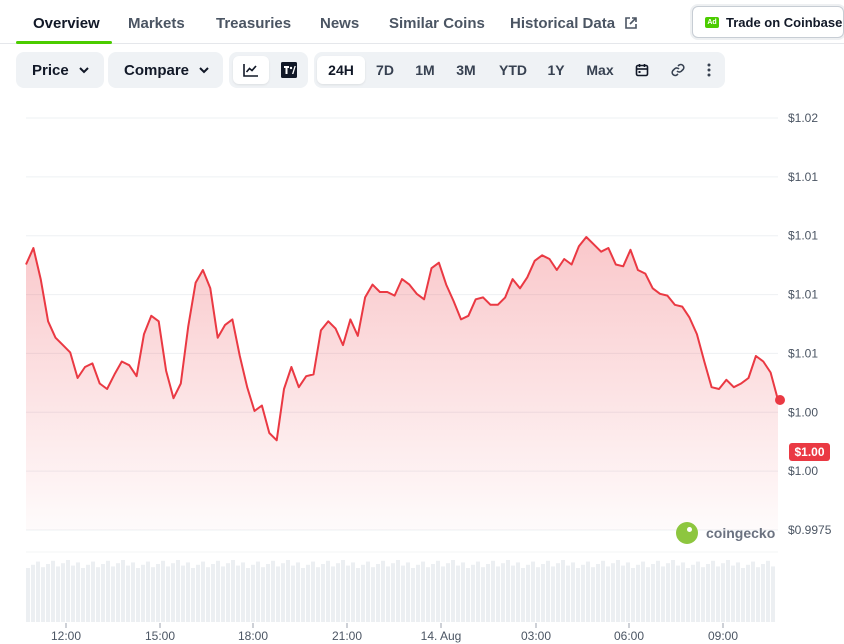 This screenshot has height=644, width=844. What do you see at coordinates (66, 636) in the screenshot?
I see `x-axis-tick-label: 12:00` at bounding box center [66, 636].